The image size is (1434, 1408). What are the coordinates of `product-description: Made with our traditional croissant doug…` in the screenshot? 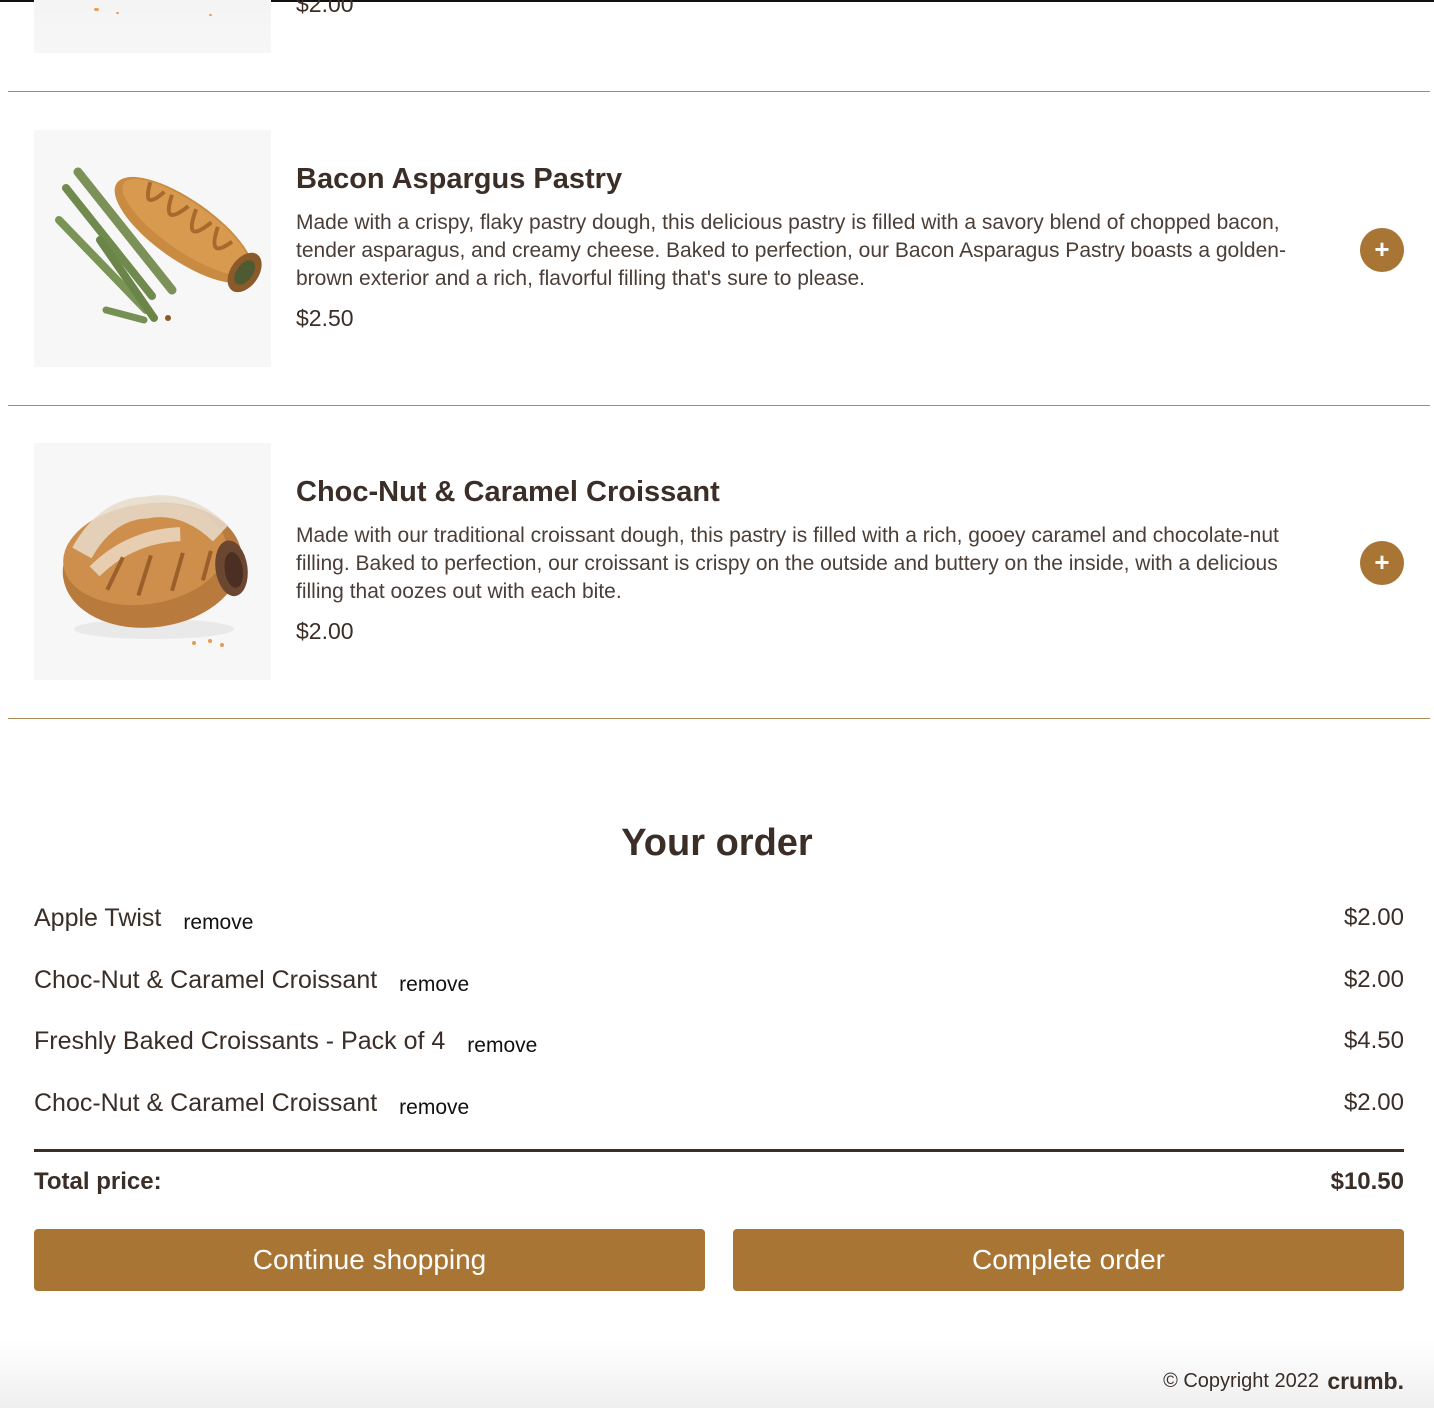 It's located at (787, 563).